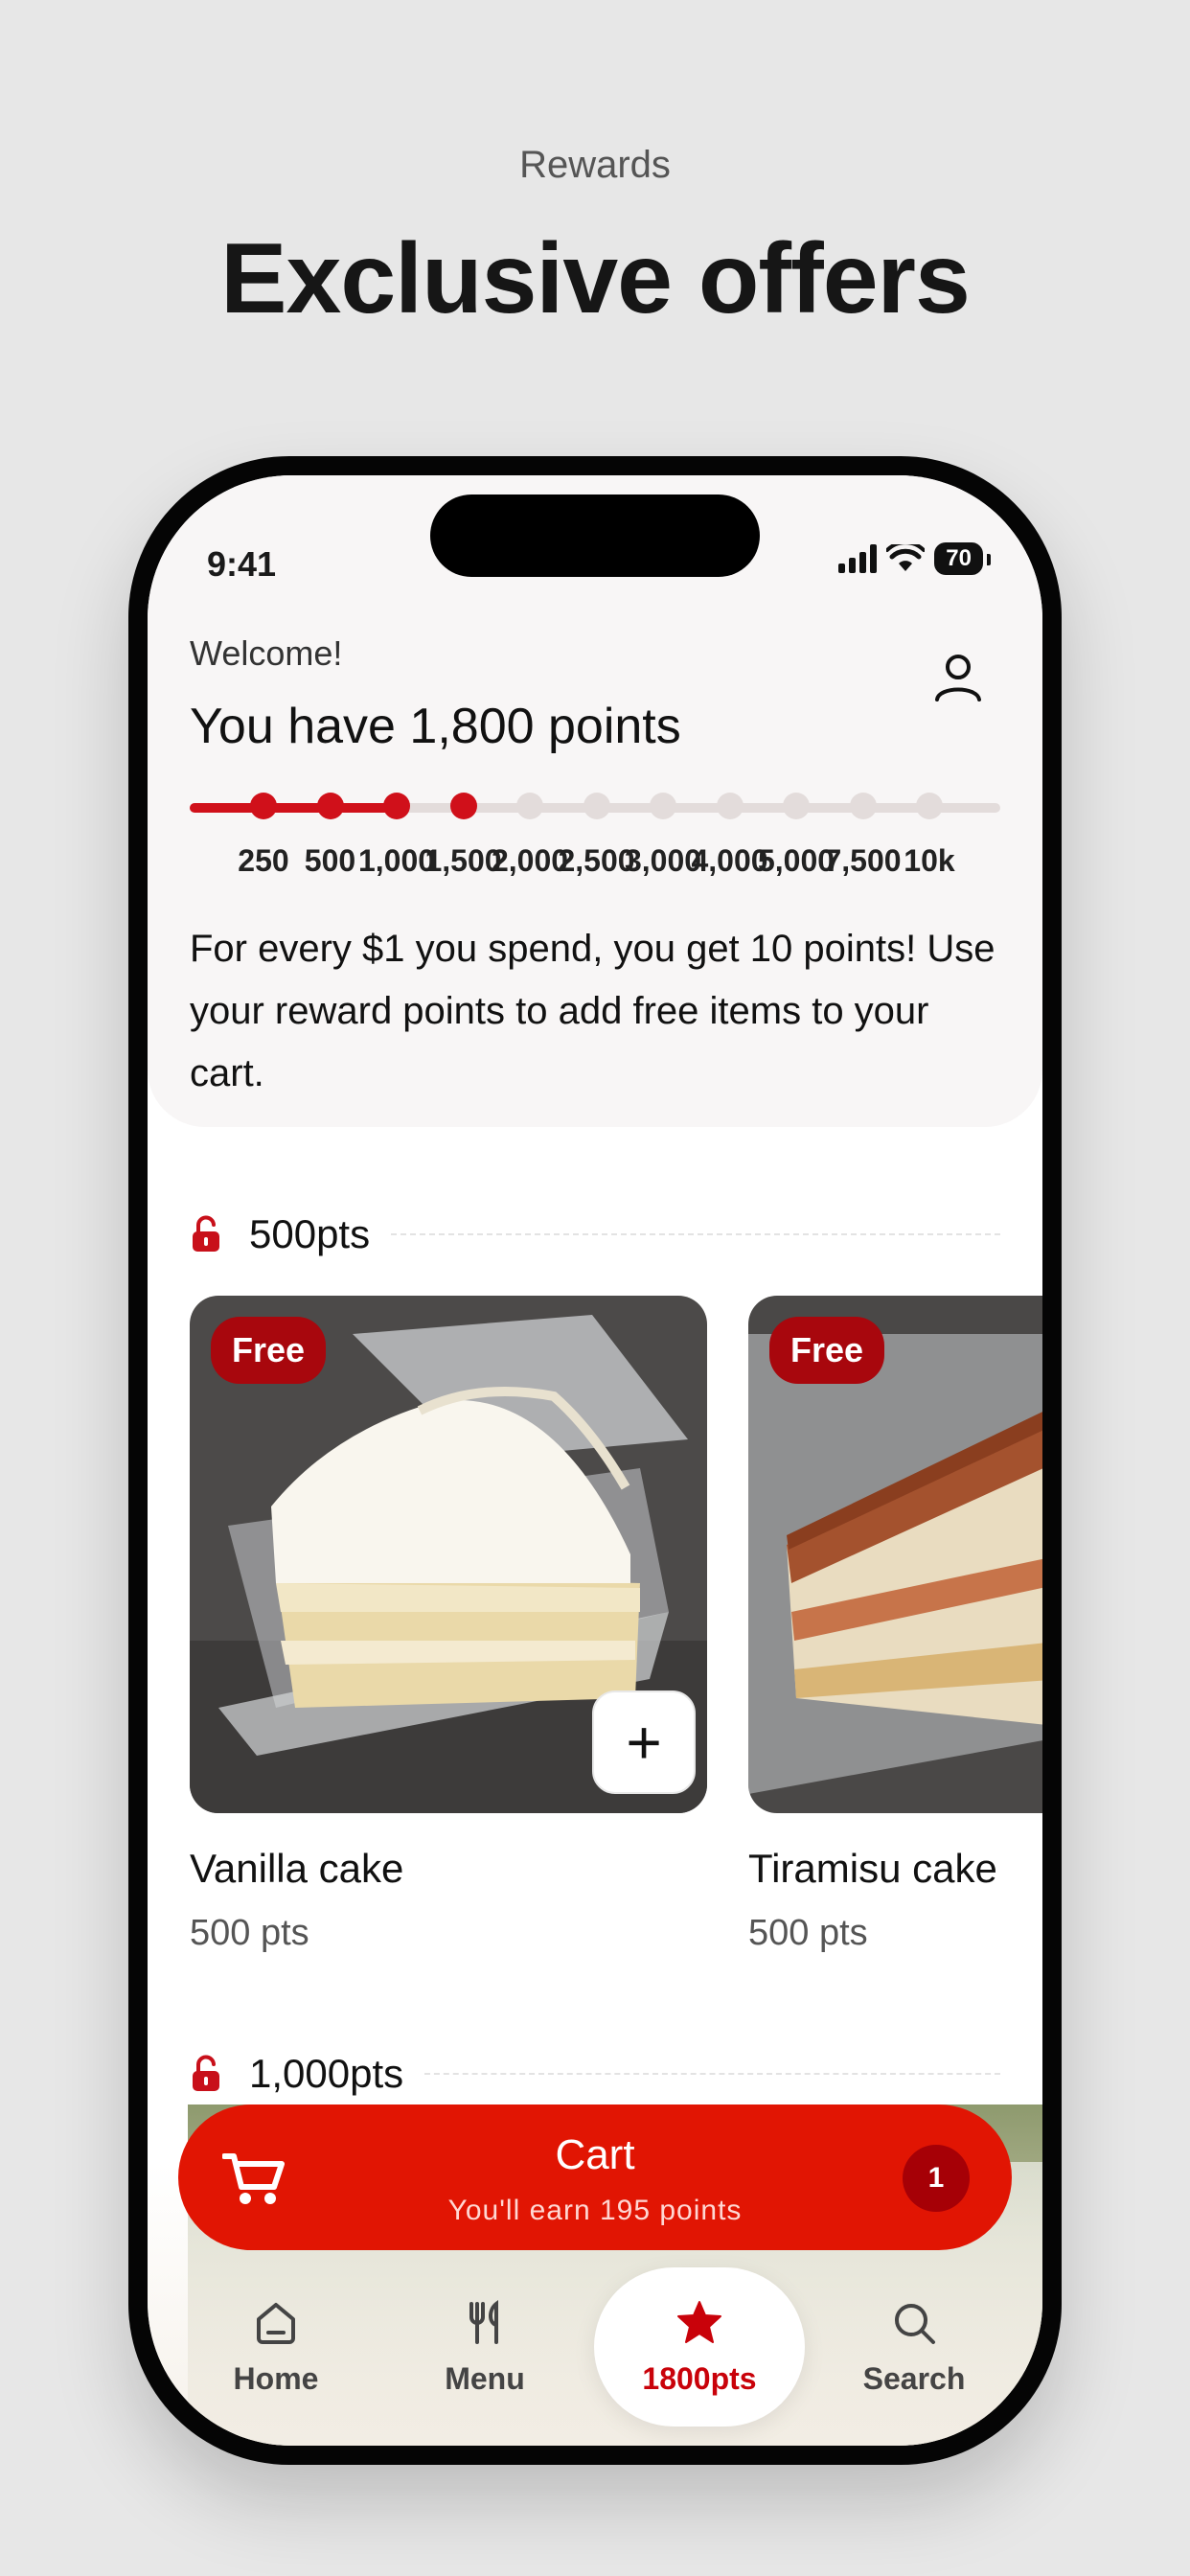 This screenshot has height=2576, width=1190. Describe the element at coordinates (595, 278) in the screenshot. I see `promo-title: Exclusive offers` at that location.